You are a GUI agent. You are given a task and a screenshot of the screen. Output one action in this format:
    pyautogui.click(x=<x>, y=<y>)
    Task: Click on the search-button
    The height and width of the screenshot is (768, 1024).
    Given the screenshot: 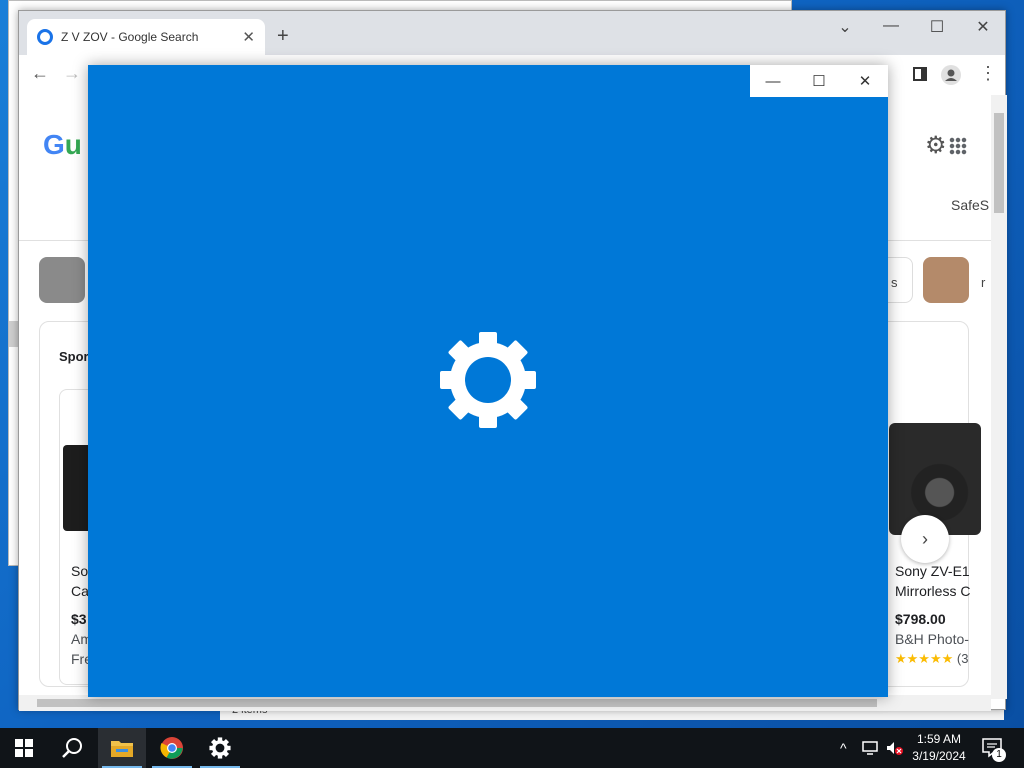 What is the action you would take?
    pyautogui.click(x=72, y=748)
    